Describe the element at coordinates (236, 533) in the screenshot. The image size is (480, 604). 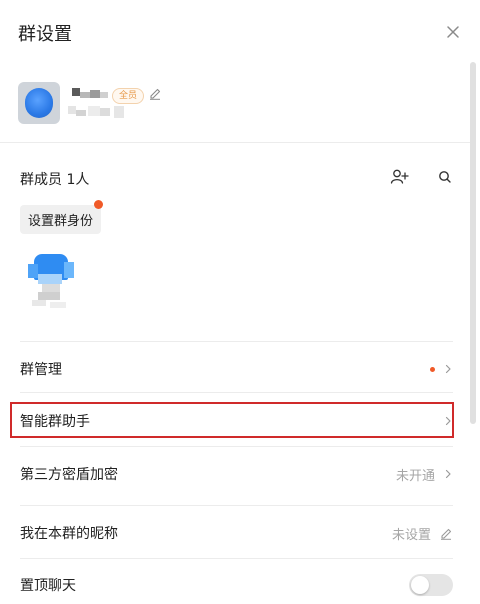
I see `my-nickname-row: 我在本群的昵称 未设置` at that location.